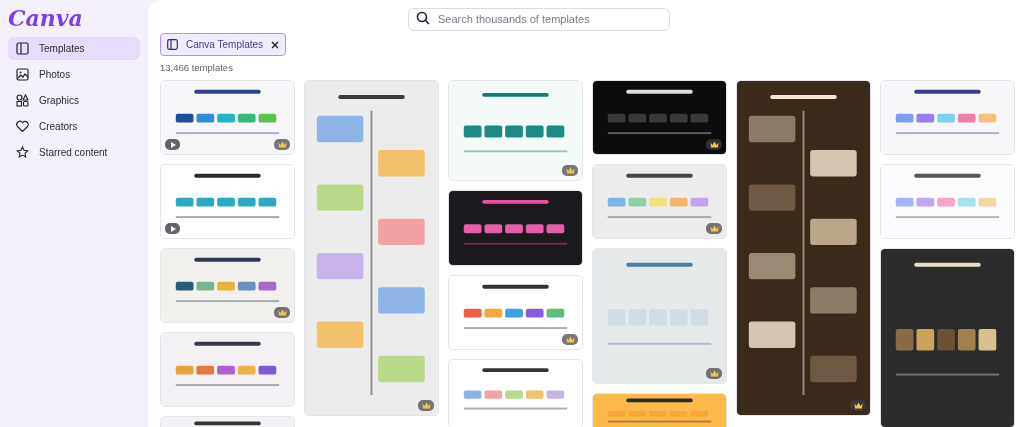 The height and width of the screenshot is (427, 1024). What do you see at coordinates (275, 44) in the screenshot?
I see `close-icon` at bounding box center [275, 44].